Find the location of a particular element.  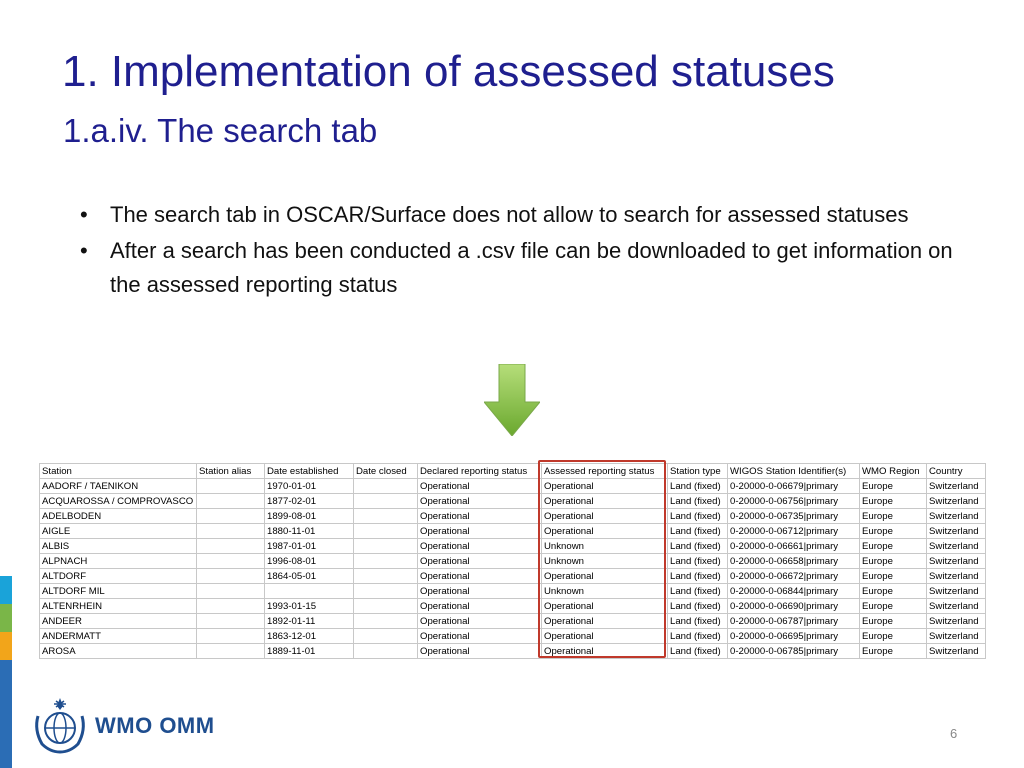

stripe-green is located at coordinates (6, 618).